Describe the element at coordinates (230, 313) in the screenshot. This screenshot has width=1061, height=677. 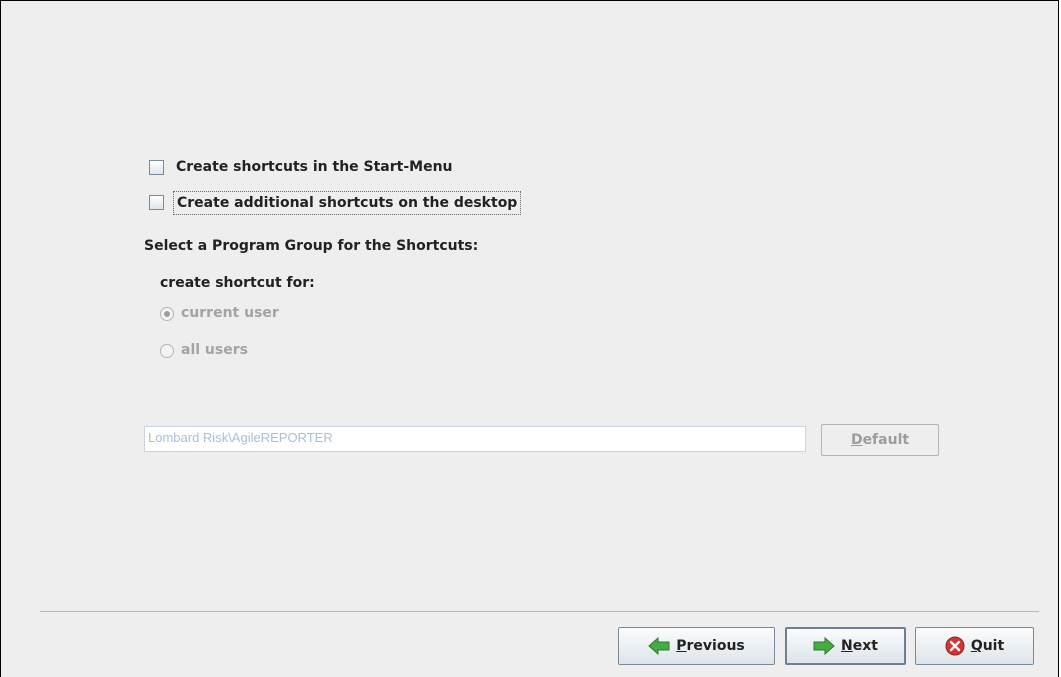
I see `current-user-label: current user` at that location.